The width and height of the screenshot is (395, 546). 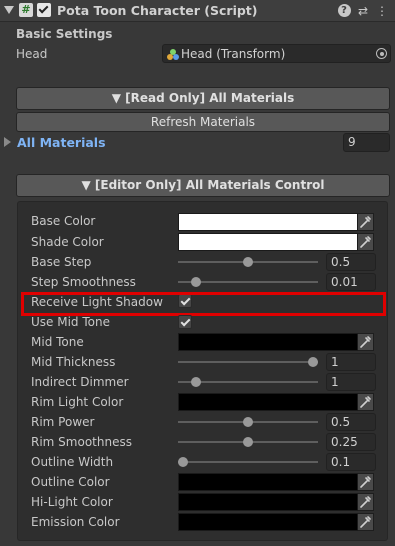 What do you see at coordinates (70, 322) in the screenshot?
I see `use-mid-tone-label: Use Mid Tone` at bounding box center [70, 322].